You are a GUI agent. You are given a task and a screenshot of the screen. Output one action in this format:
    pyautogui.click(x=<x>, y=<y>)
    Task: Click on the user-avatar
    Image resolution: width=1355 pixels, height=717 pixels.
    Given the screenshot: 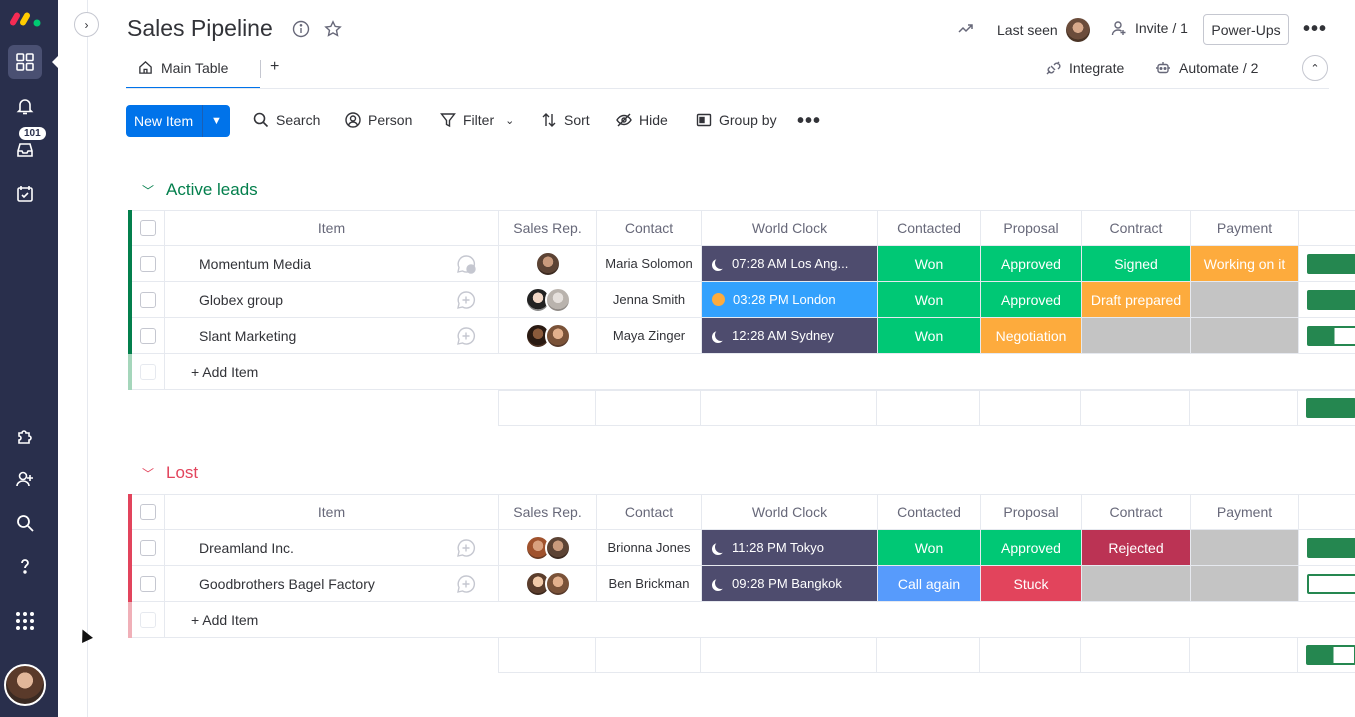 What is the action you would take?
    pyautogui.click(x=25, y=685)
    